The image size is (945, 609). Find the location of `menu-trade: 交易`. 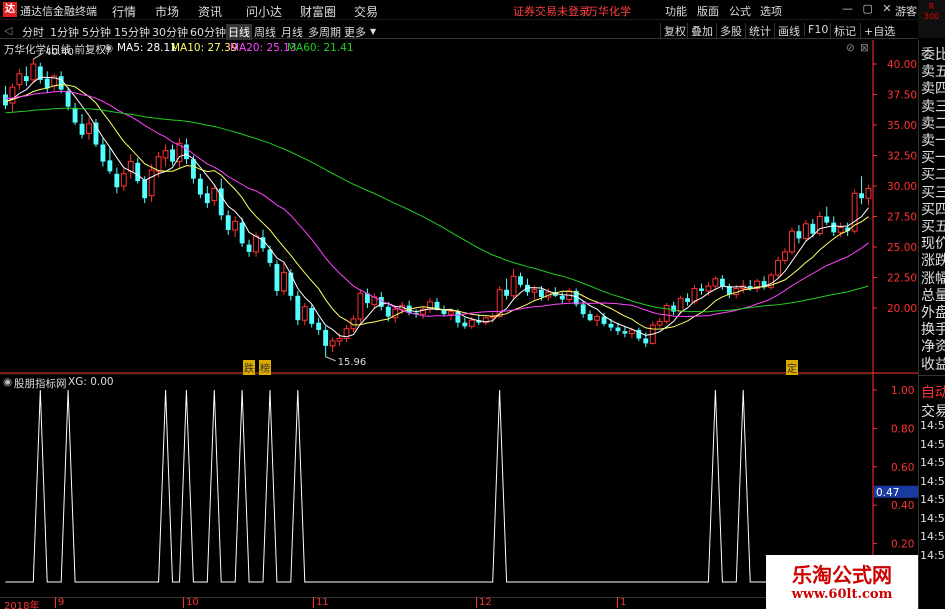

menu-trade: 交易 is located at coordinates (366, 11).